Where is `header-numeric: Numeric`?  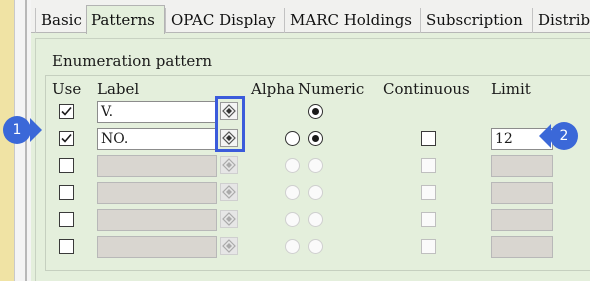
header-numeric: Numeric is located at coordinates (331, 89).